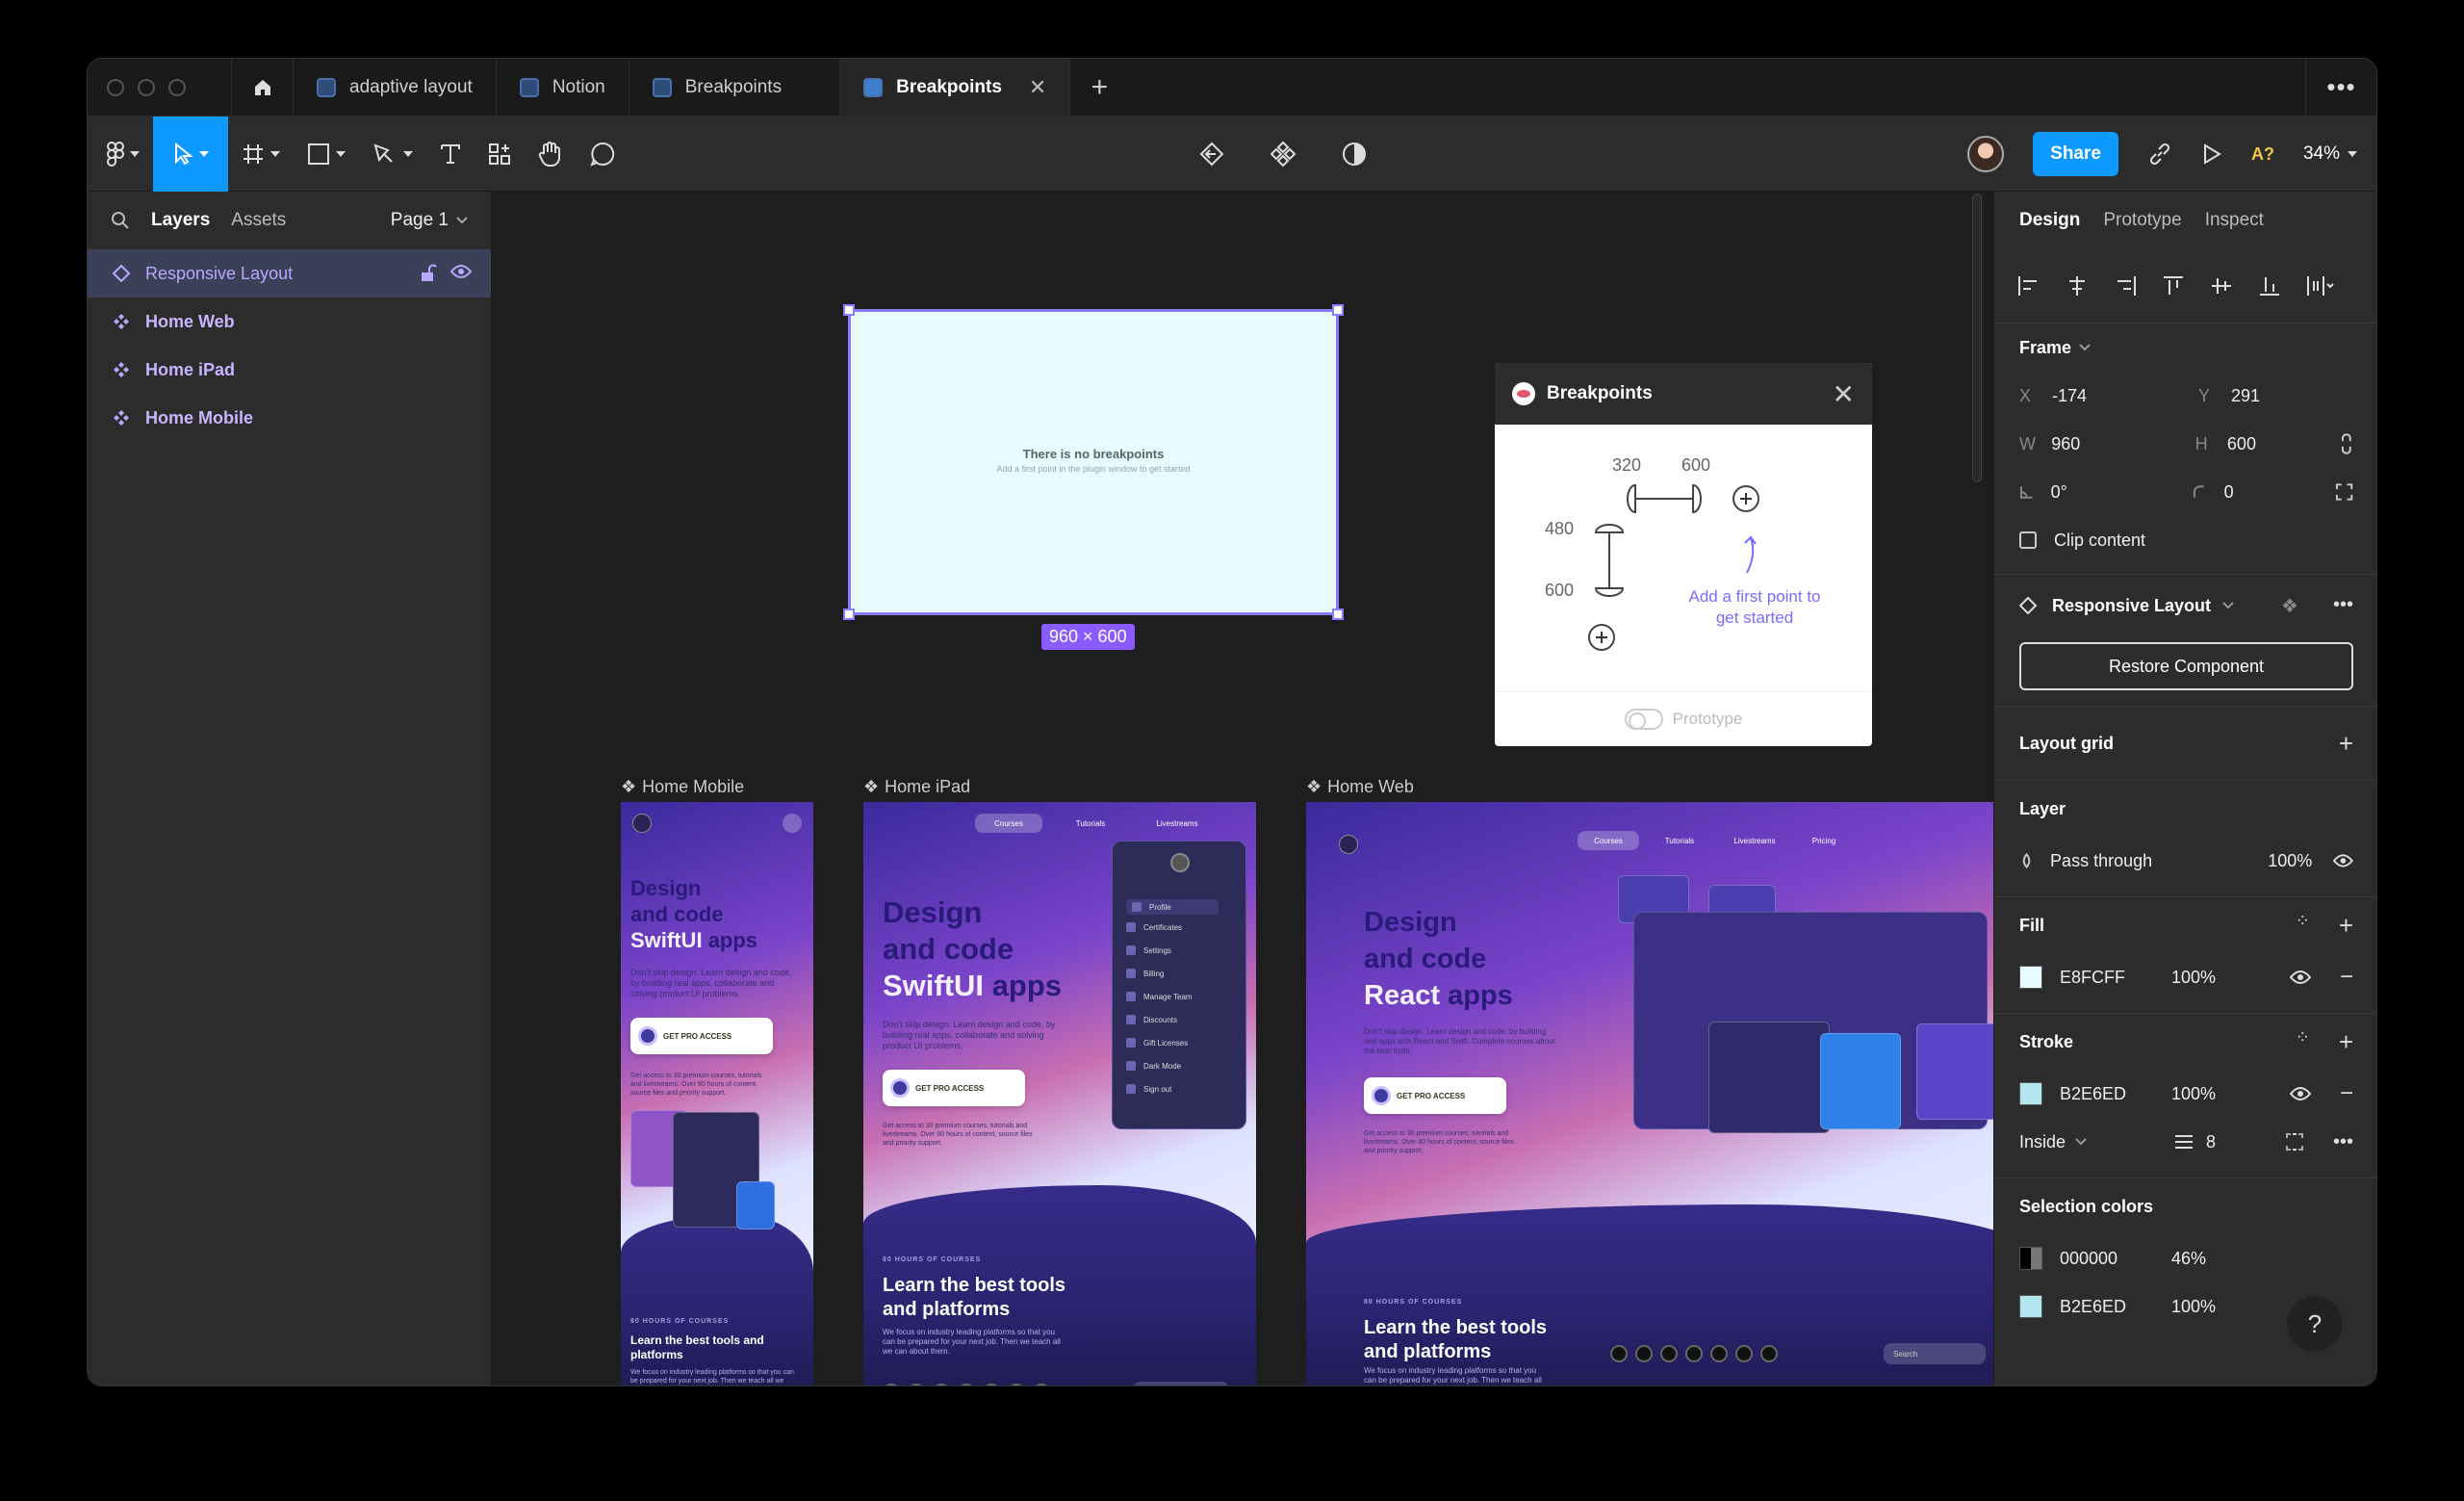 The image size is (2464, 1501). What do you see at coordinates (2344, 492) in the screenshot?
I see `independent-corners-icon` at bounding box center [2344, 492].